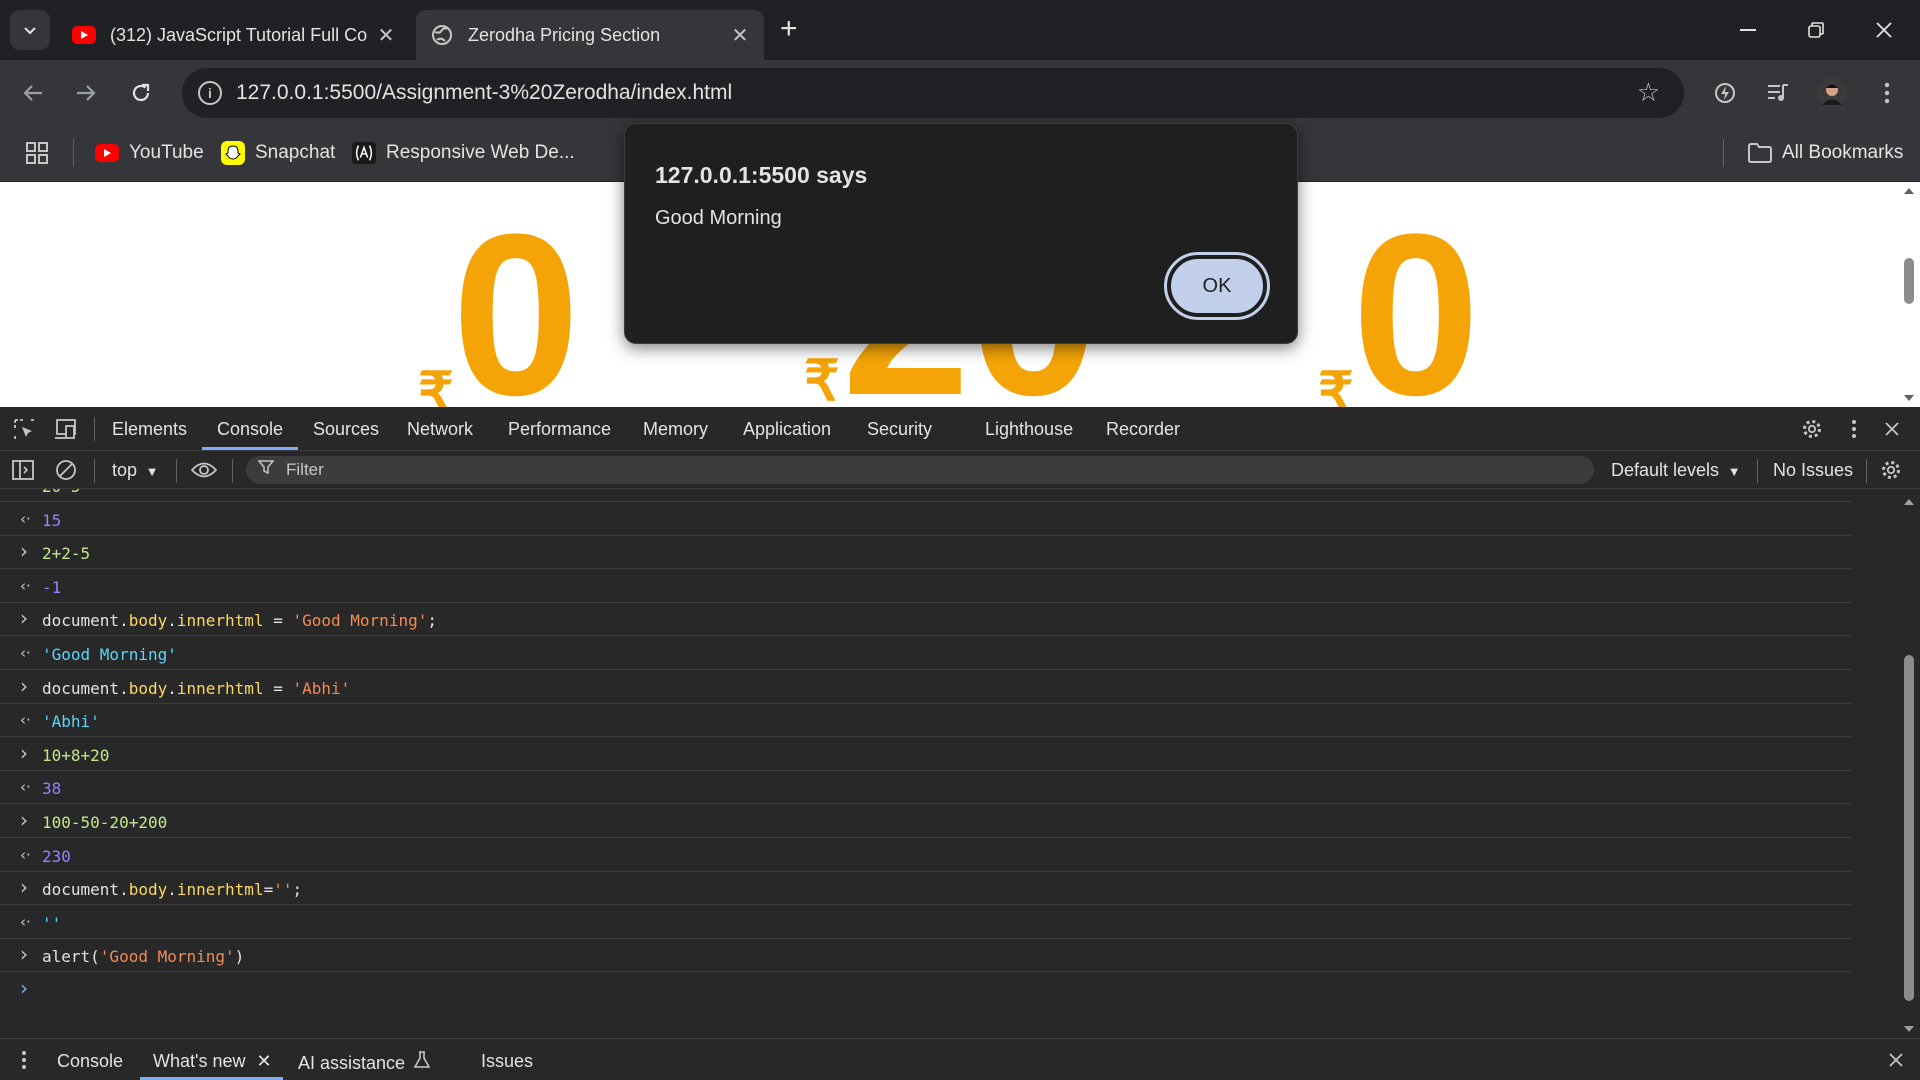 The width and height of the screenshot is (1920, 1080). I want to click on site-info-icon: i, so click(210, 93).